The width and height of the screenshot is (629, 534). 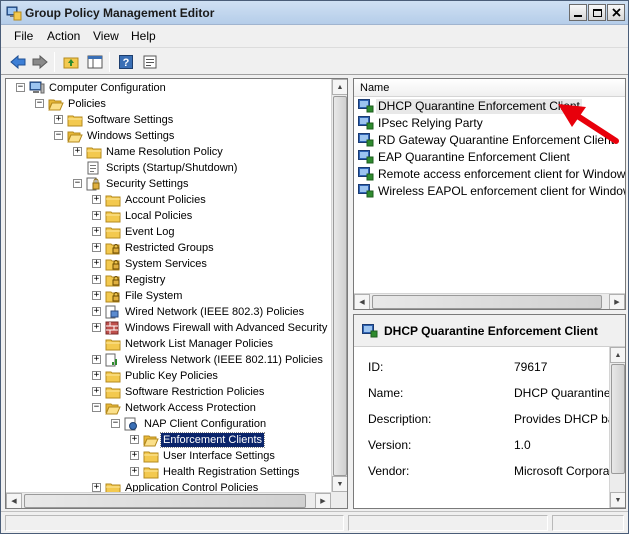 I want to click on tree-node: − Windows Settings, so click(x=168, y=136).